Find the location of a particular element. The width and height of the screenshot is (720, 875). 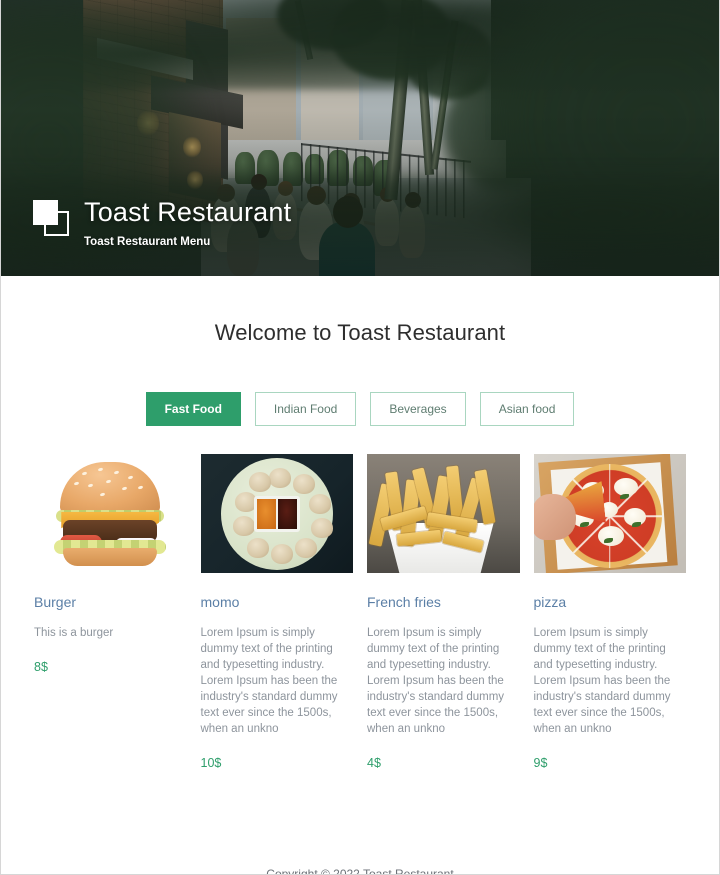

overlapping-squares-icon is located at coordinates (52, 219).